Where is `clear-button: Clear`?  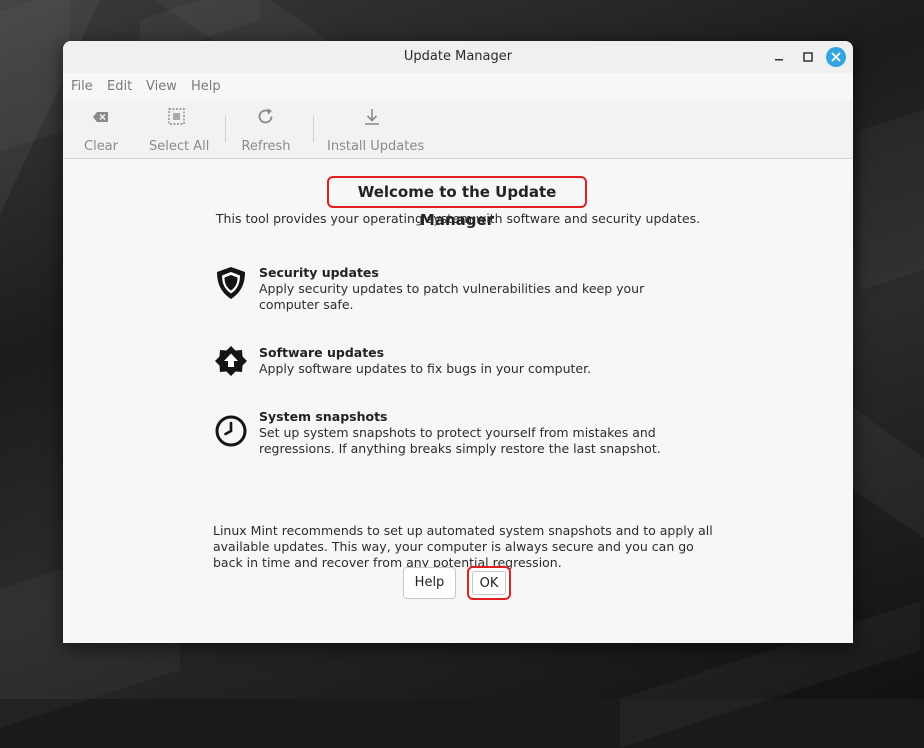
clear-button: Clear is located at coordinates (101, 130).